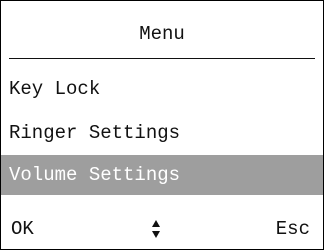 The width and height of the screenshot is (324, 250). What do you see at coordinates (22, 229) in the screenshot?
I see `ok-softkey: OK` at bounding box center [22, 229].